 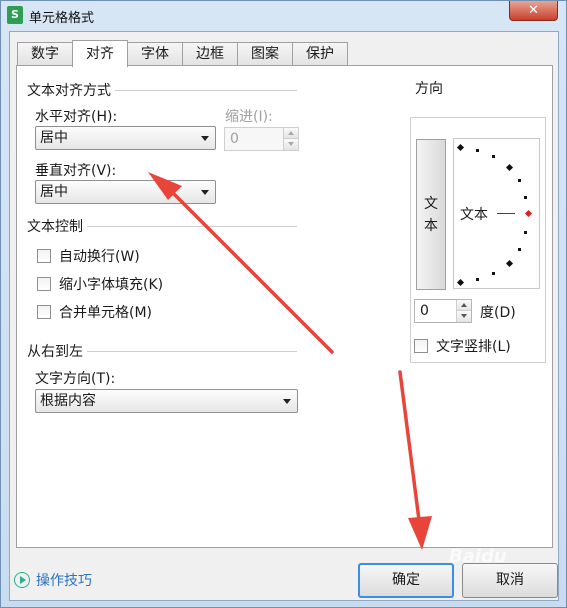 I want to click on text-direction-value: 根据内容, so click(x=68, y=401).